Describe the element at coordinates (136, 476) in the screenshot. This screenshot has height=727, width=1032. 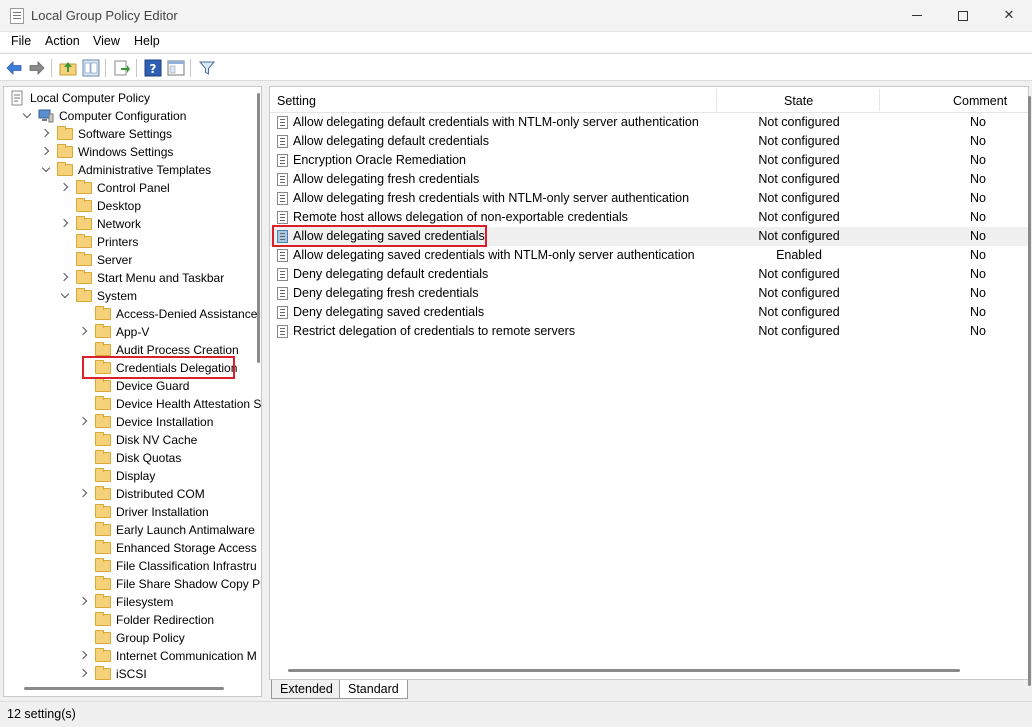
I see `tree-item-label: Display` at that location.